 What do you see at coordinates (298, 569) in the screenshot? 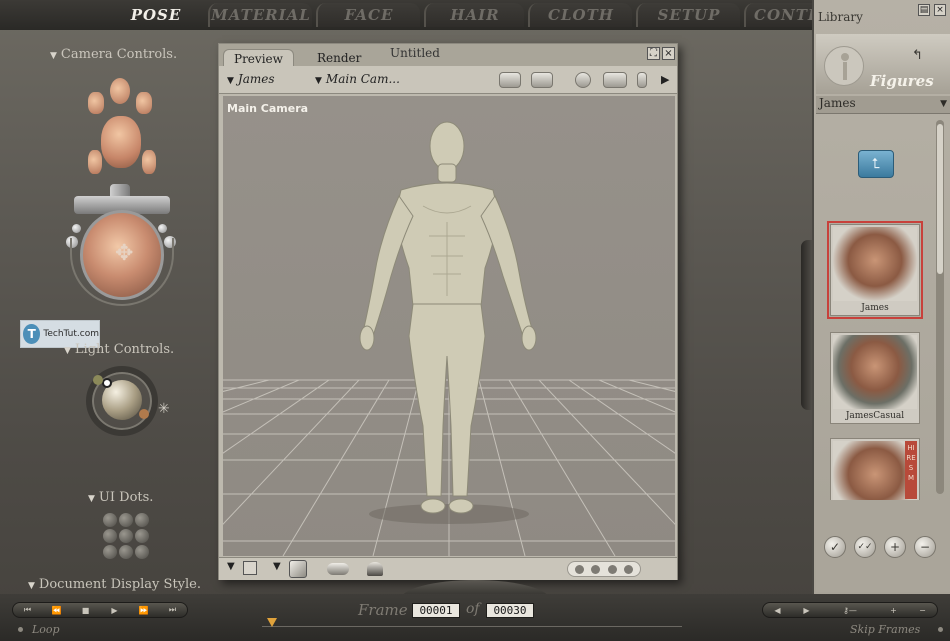
I see `cube-render-icon` at bounding box center [298, 569].